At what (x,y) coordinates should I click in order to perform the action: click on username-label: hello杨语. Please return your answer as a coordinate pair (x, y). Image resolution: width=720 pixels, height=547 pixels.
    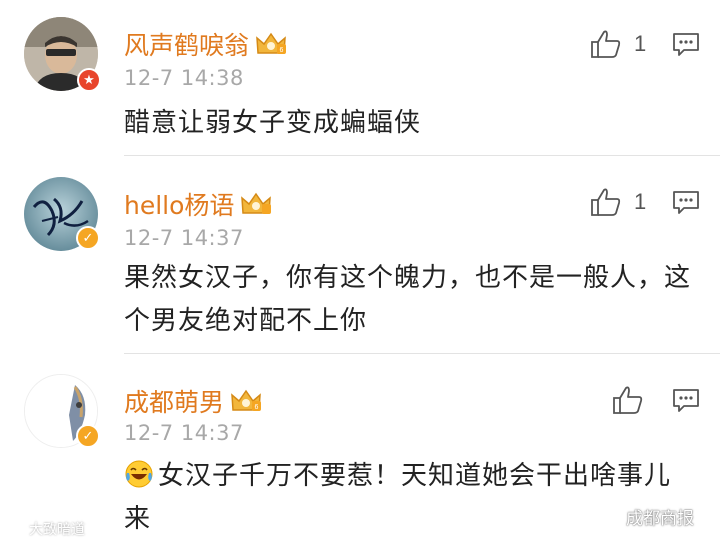
    Looking at the image, I should click on (179, 205).